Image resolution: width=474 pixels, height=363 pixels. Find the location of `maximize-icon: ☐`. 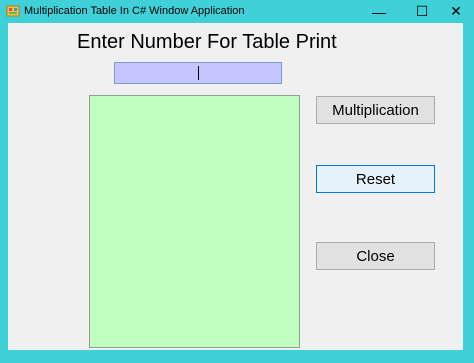

maximize-icon: ☐ is located at coordinates (422, 11).